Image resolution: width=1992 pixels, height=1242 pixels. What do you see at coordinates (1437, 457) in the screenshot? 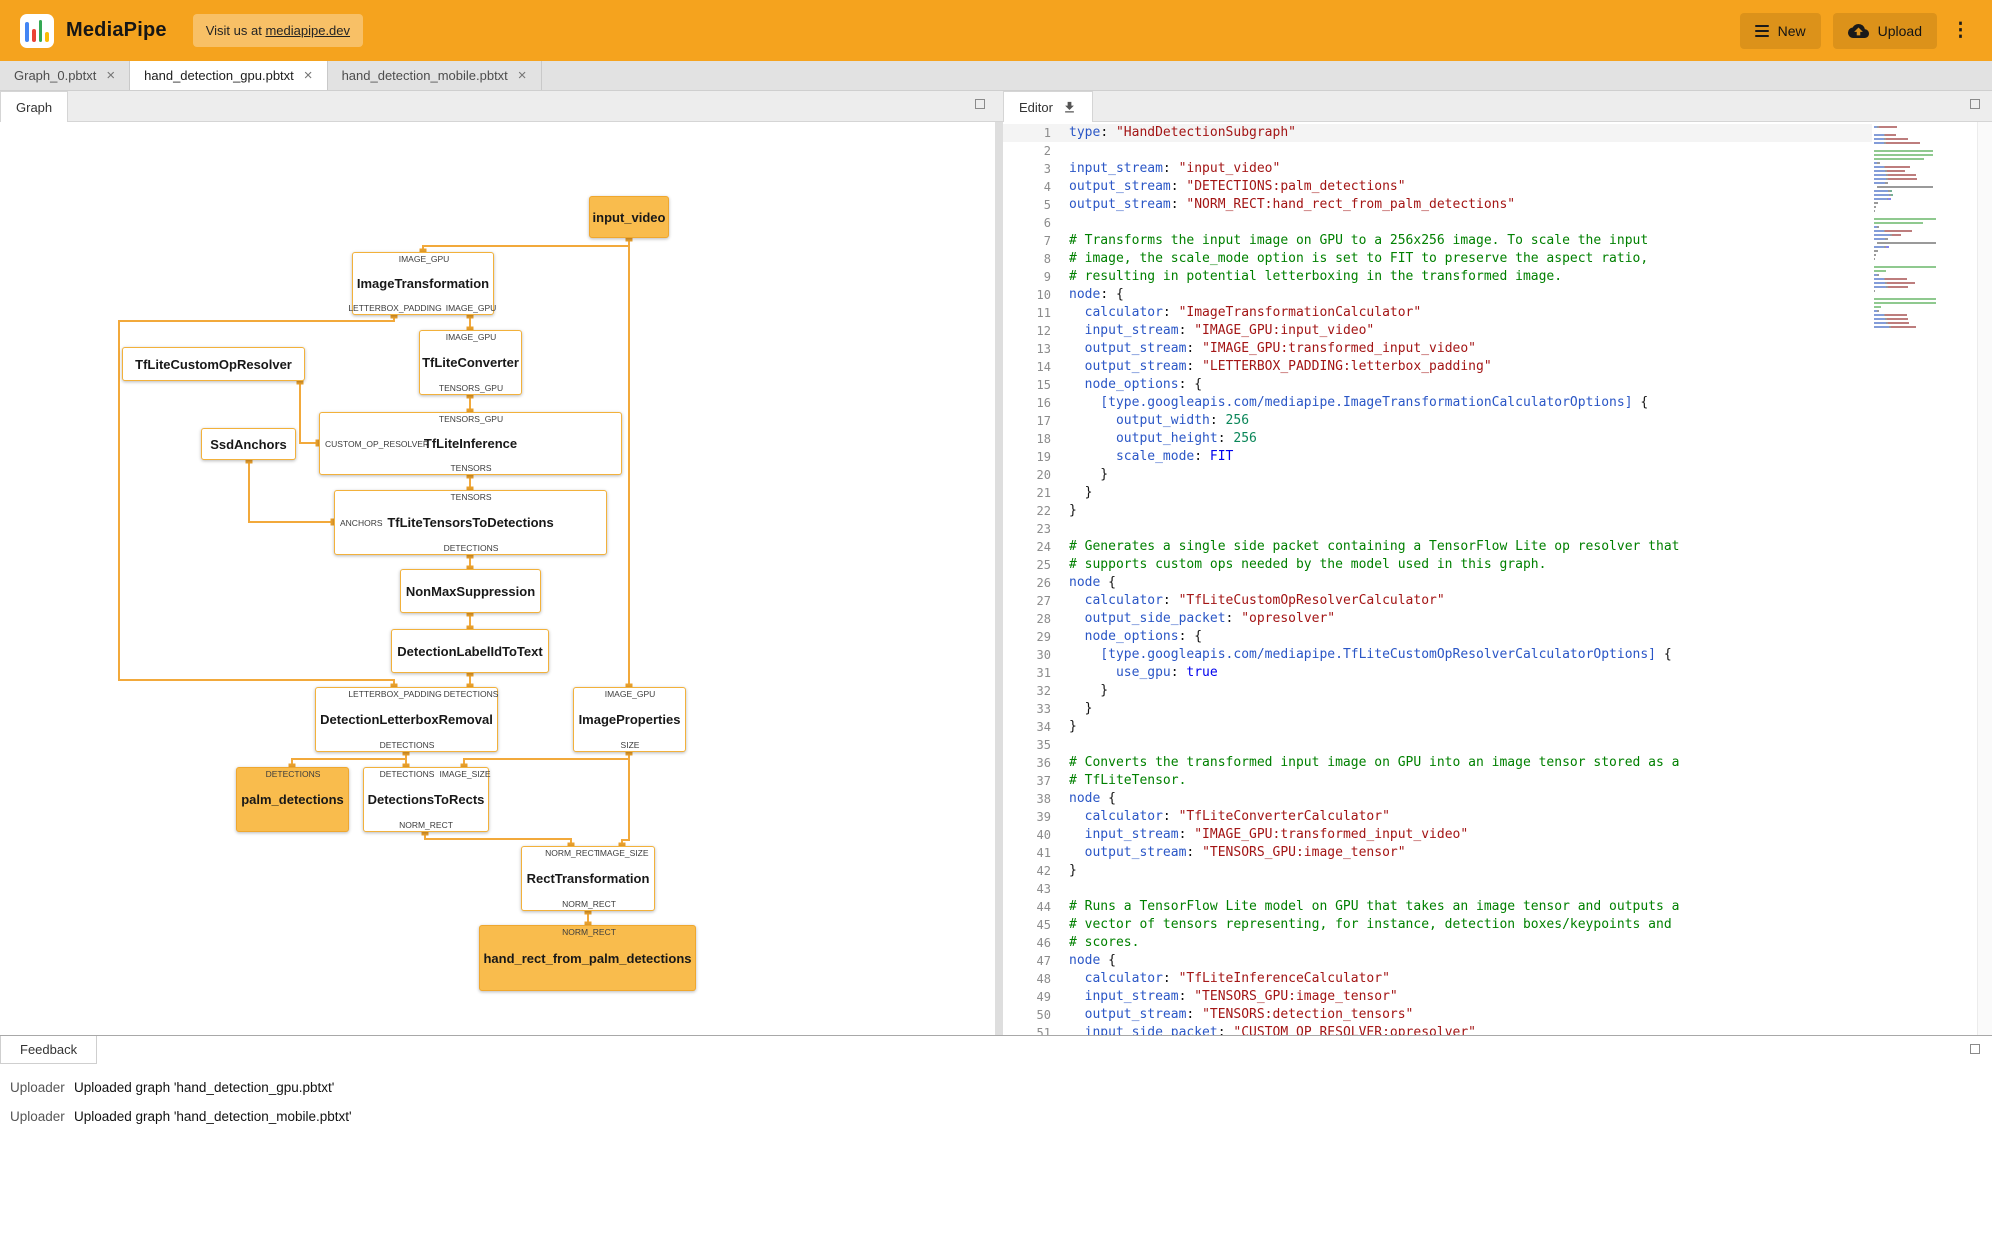
I see `code-line-19: 19 scale_mode: FIT` at bounding box center [1437, 457].